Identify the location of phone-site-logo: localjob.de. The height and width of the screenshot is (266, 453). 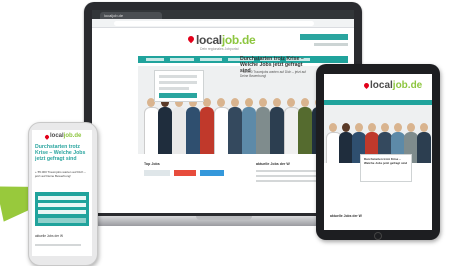
(65, 136).